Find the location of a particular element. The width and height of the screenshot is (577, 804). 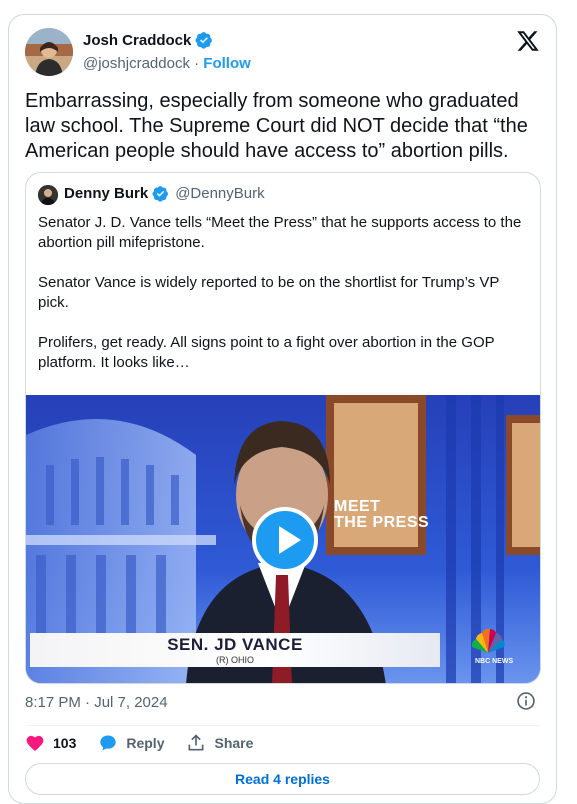

author-name: Josh Craddock is located at coordinates (148, 40).